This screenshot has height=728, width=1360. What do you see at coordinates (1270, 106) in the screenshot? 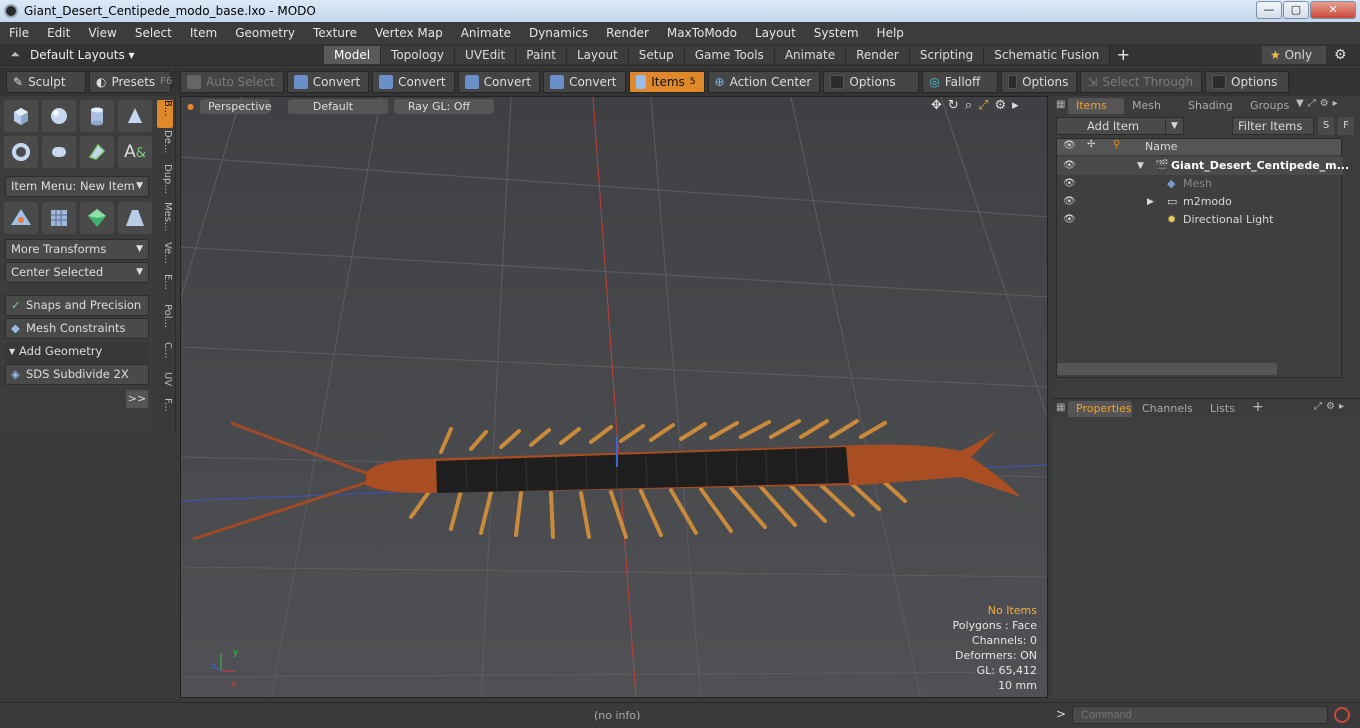
I see `tab-groups: Groups` at bounding box center [1270, 106].